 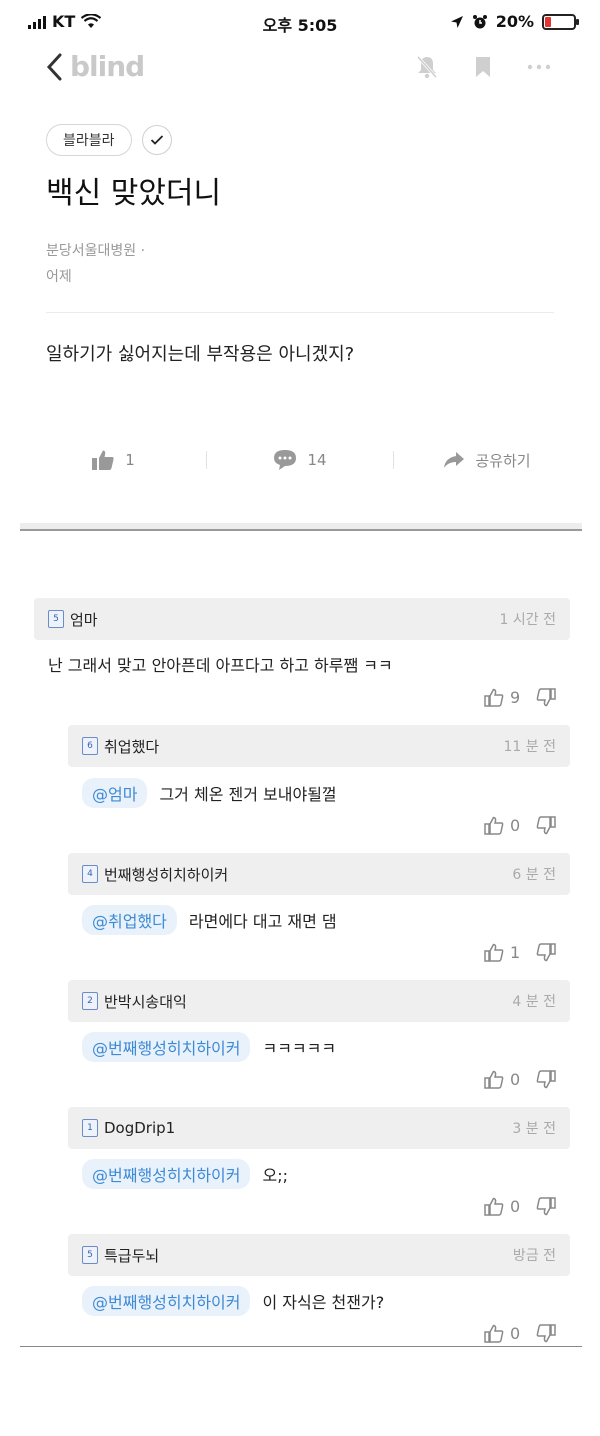 What do you see at coordinates (503, 460) in the screenshot?
I see `share-label: 공유하기` at bounding box center [503, 460].